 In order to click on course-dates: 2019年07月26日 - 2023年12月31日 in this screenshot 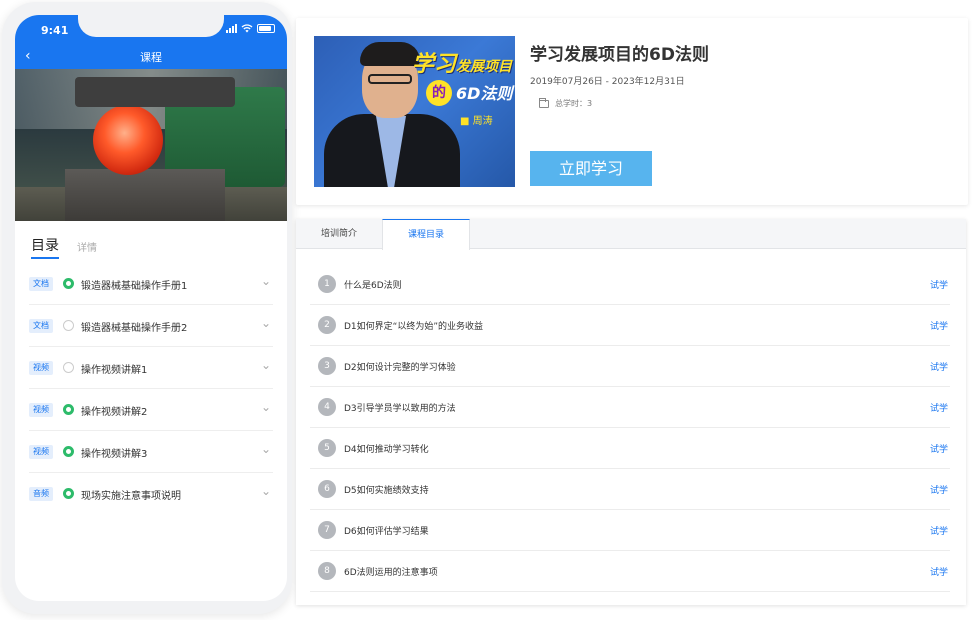, I will do `click(607, 82)`.